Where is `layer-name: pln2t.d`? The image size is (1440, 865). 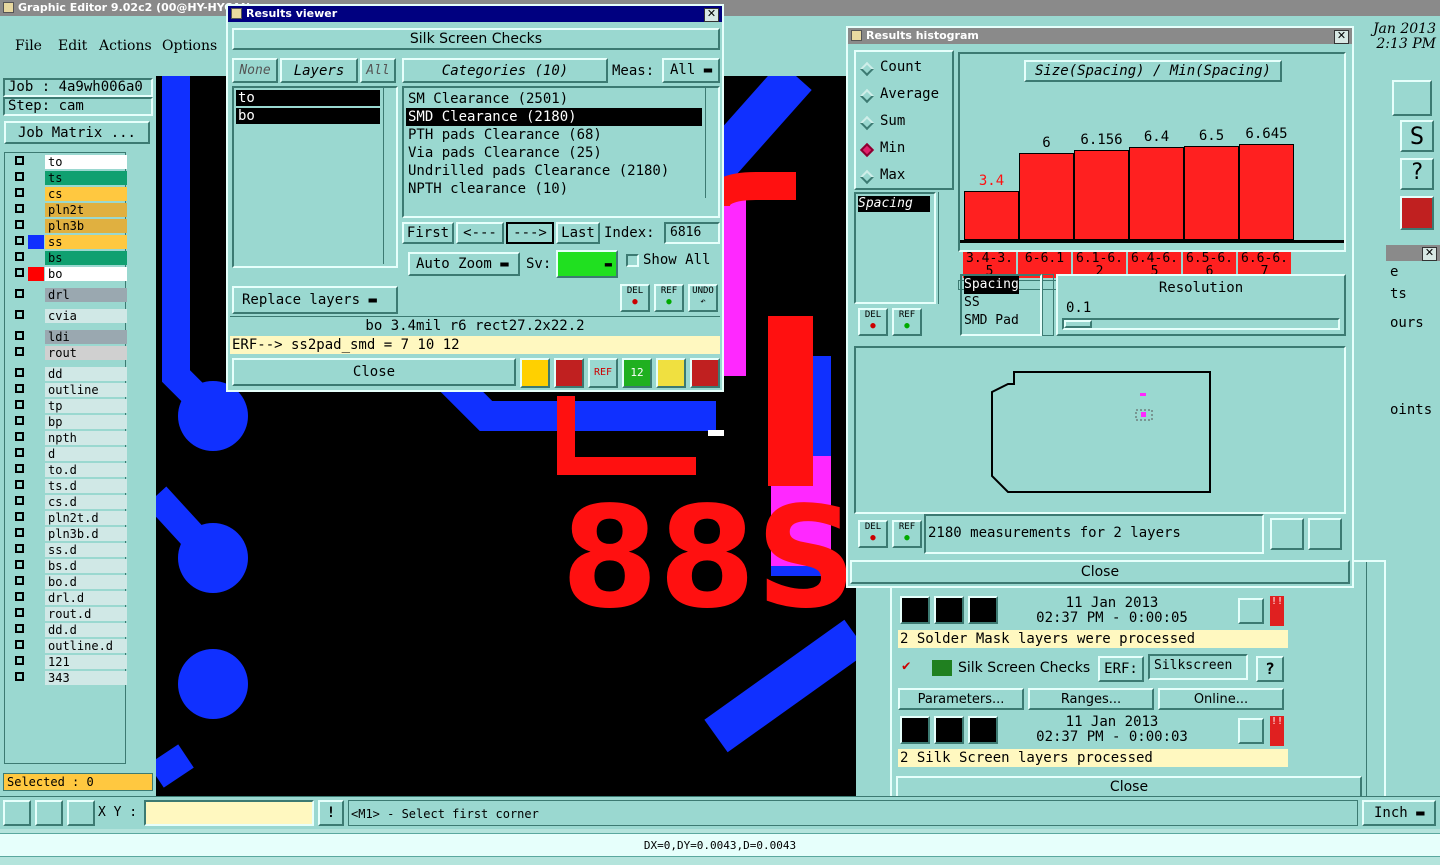 layer-name: pln2t.d is located at coordinates (86, 518).